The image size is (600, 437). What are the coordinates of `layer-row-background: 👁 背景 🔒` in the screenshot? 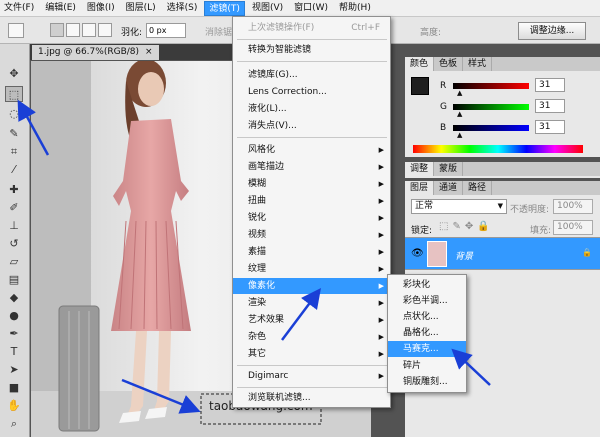 It's located at (502, 253).